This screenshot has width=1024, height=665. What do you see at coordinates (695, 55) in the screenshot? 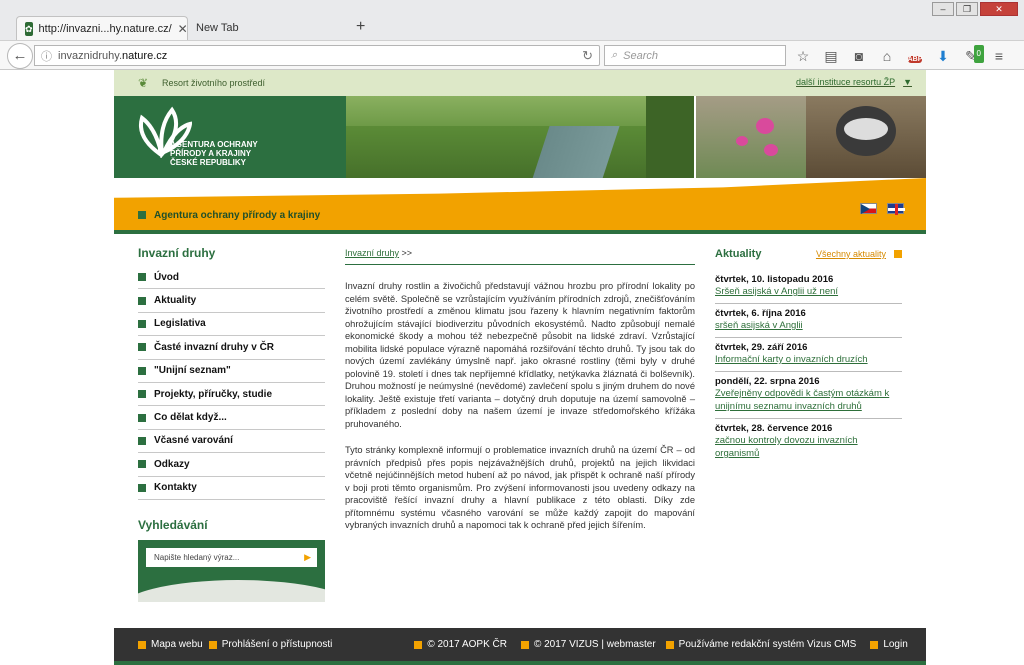
I see `search-input: ⌕ Search` at bounding box center [695, 55].